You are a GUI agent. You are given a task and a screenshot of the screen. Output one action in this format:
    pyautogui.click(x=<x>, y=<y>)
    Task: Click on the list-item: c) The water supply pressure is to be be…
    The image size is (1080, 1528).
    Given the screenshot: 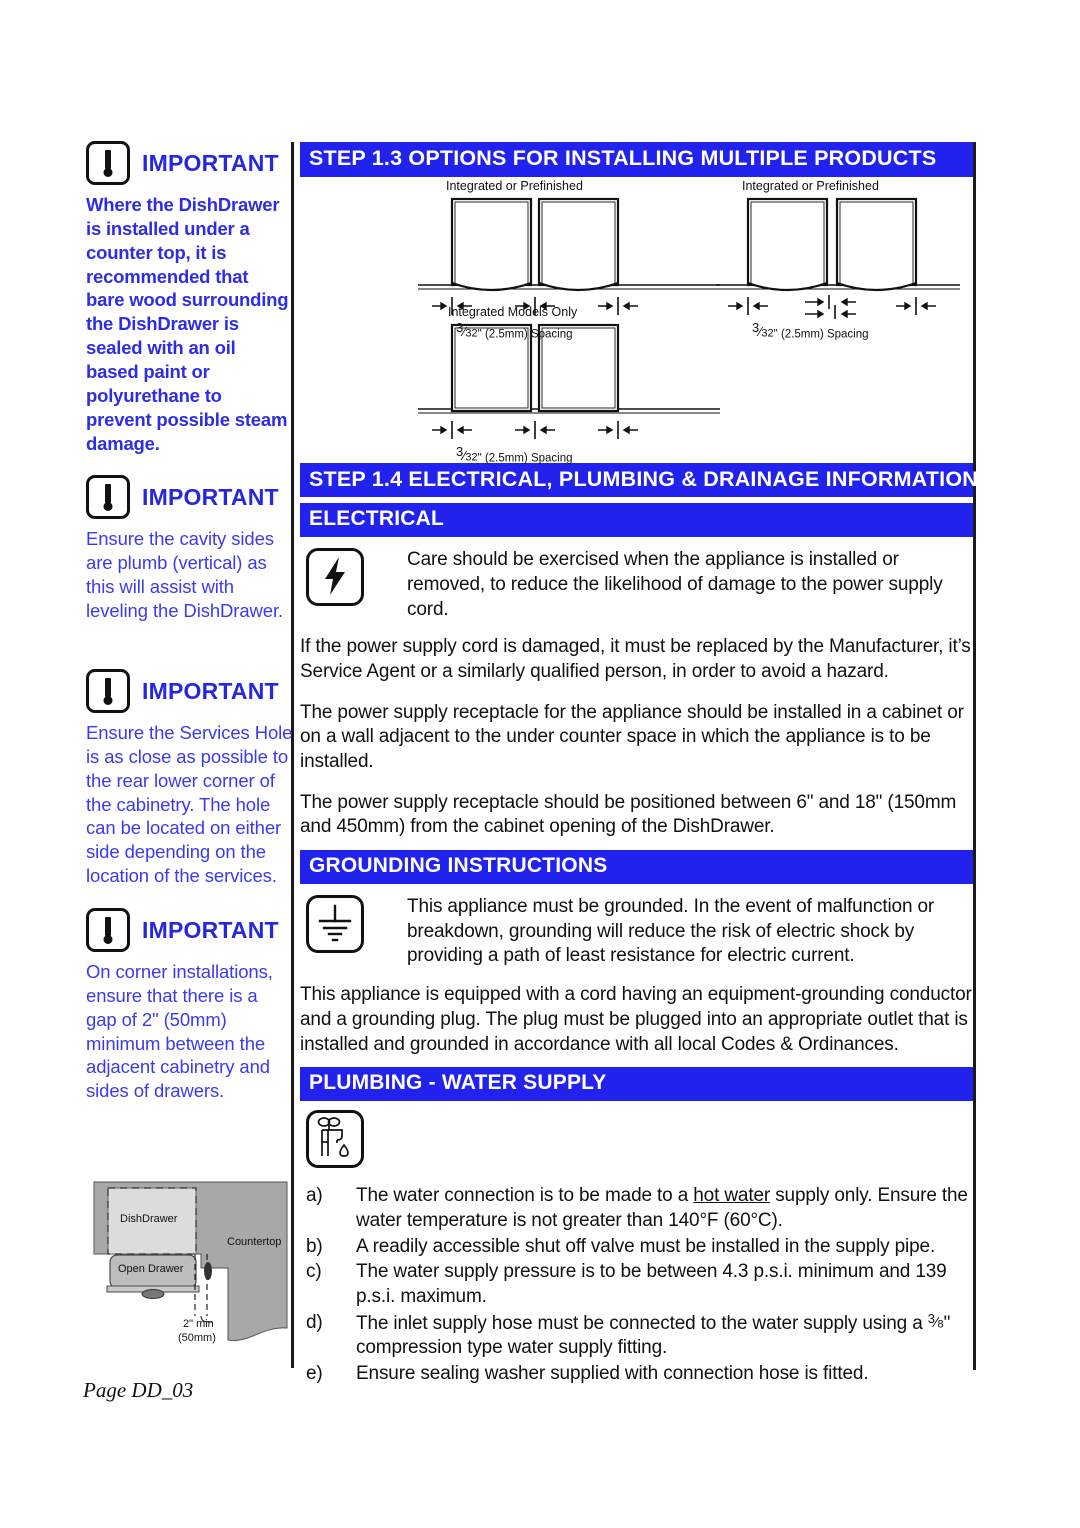 What is the action you would take?
    pyautogui.click(x=636, y=1284)
    